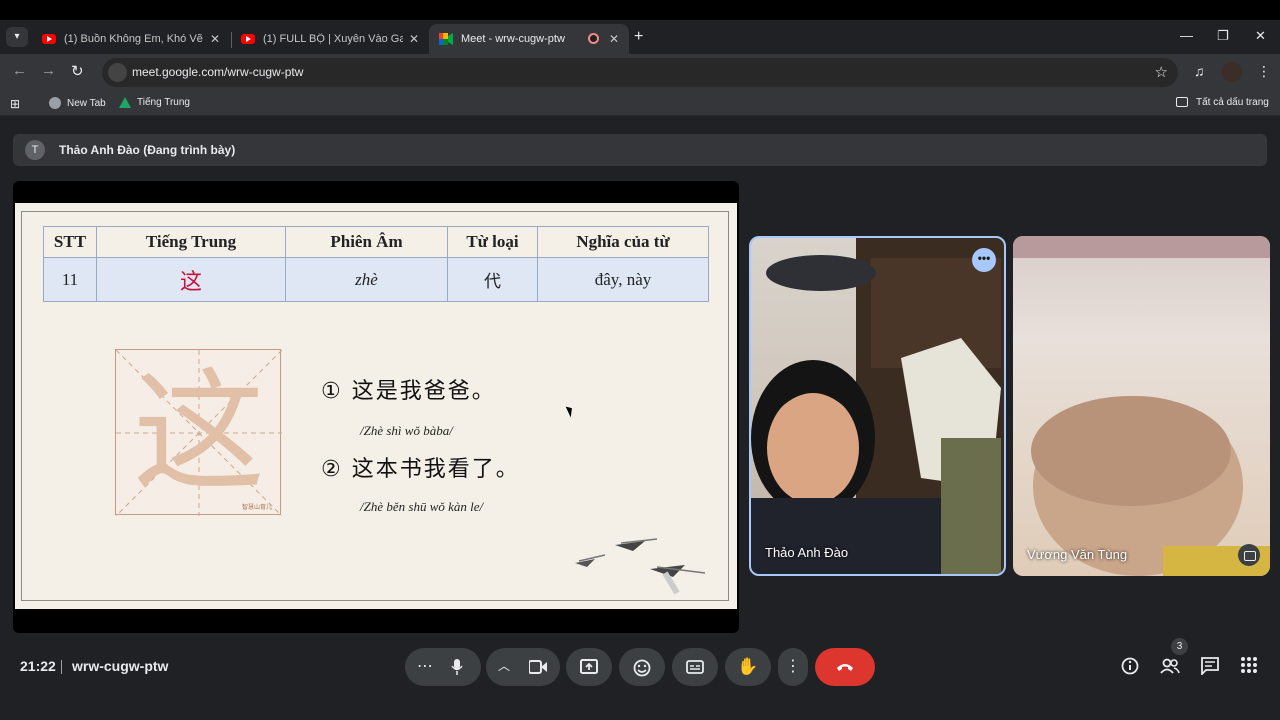  I want to click on tab-youtube-2: (1) FULL BỘ | Xuyên Vào Game ✕, so click(330, 39).